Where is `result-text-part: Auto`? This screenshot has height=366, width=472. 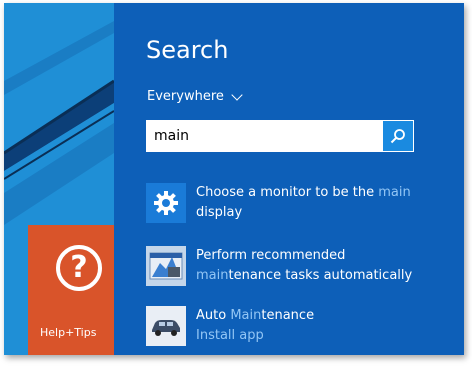 result-text-part: Auto is located at coordinates (213, 315).